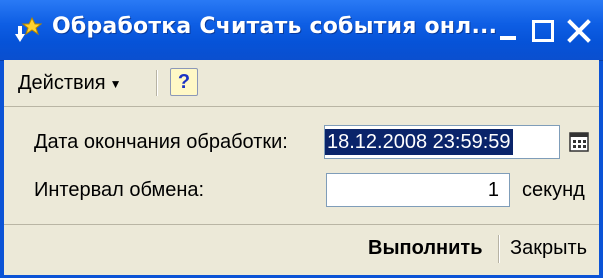  I want to click on interval-label: Интервал обмена:, so click(119, 190).